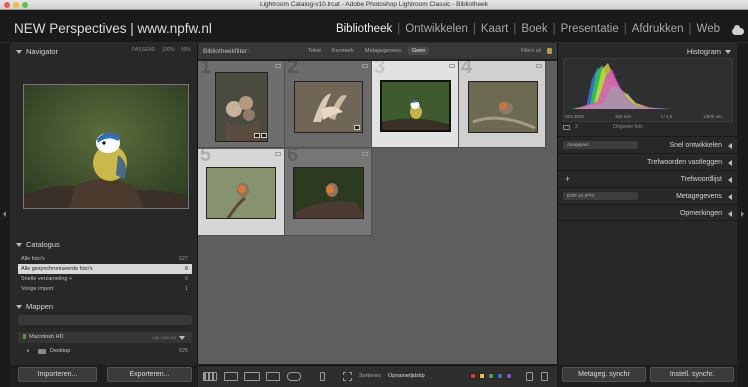 This screenshot has width=748, height=387. I want to click on zoom-100-option: 100%, so click(168, 50).